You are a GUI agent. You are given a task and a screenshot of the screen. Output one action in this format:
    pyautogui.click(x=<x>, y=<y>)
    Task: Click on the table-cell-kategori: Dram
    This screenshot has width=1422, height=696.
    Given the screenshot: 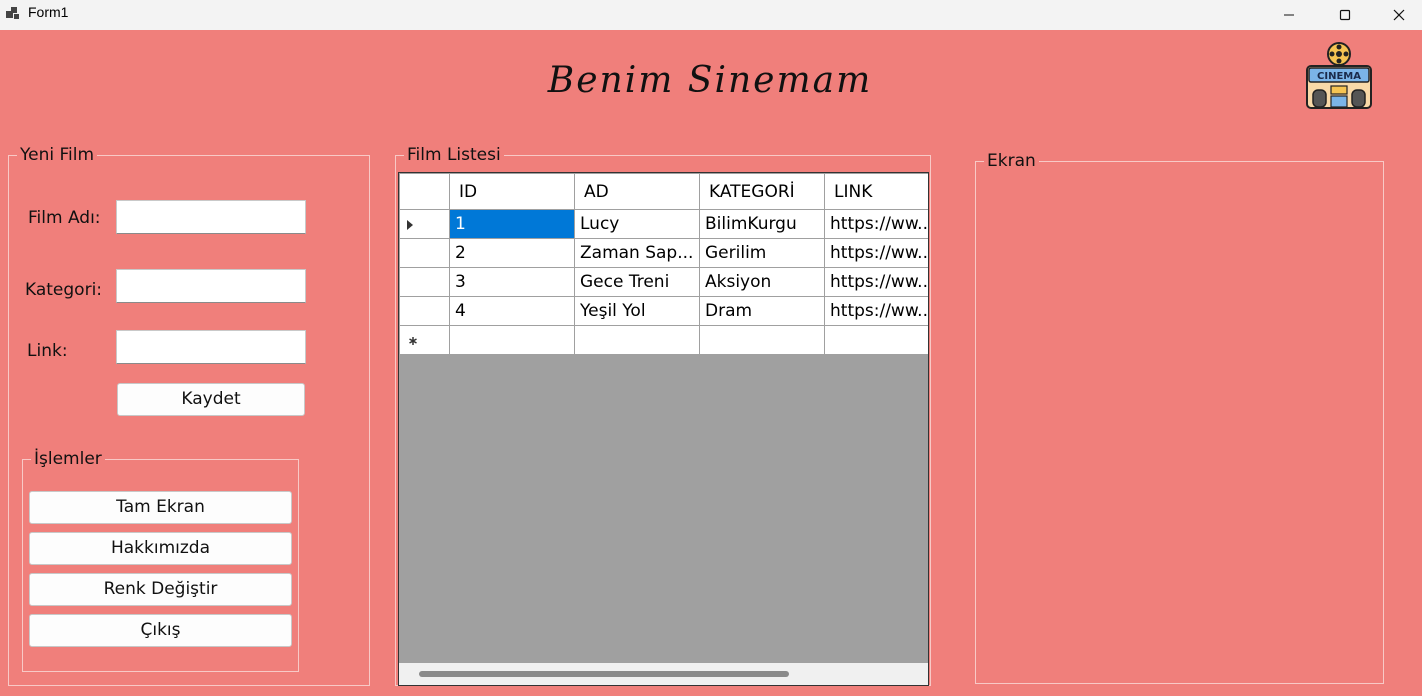 What is the action you would take?
    pyautogui.click(x=762, y=311)
    